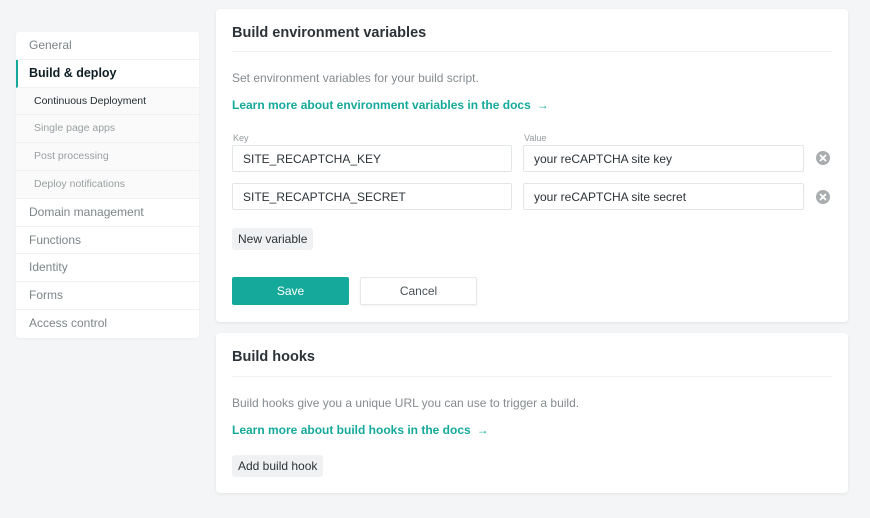  I want to click on value-label: Value, so click(535, 138).